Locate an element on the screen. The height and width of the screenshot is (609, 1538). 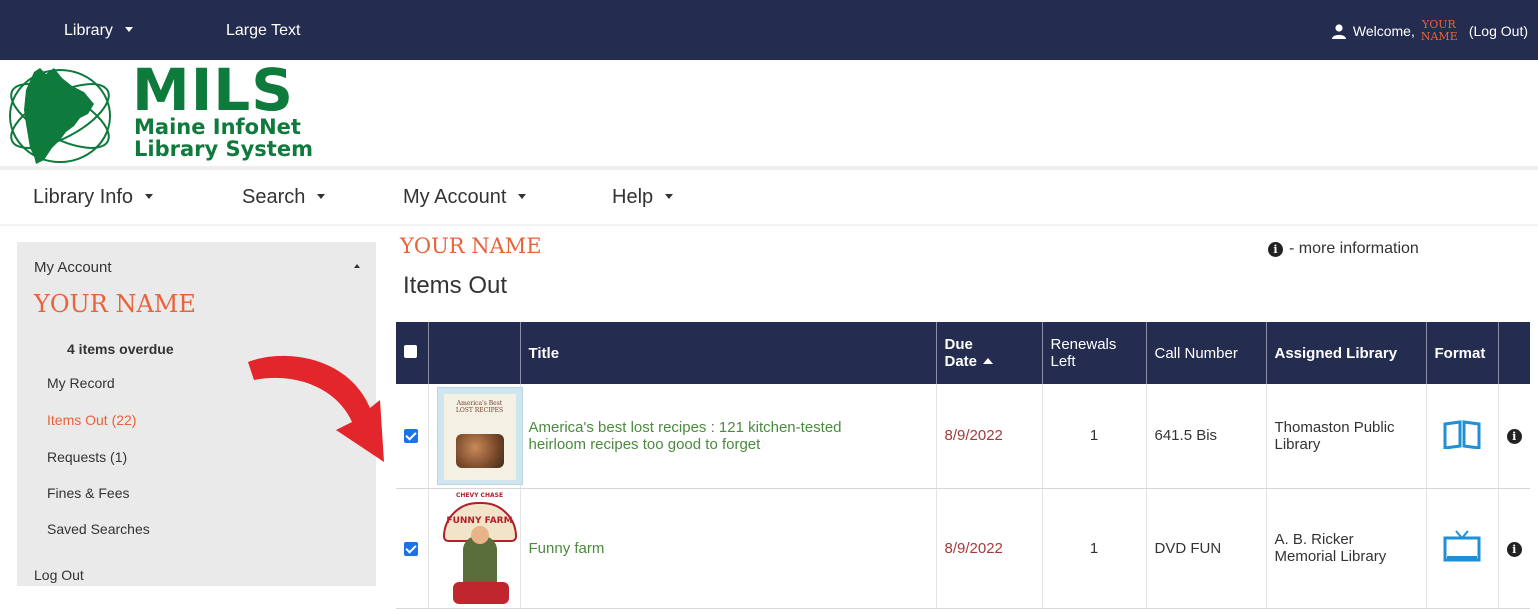
item-title-line2: heirloom recipes too good to forget is located at coordinates (644, 444).